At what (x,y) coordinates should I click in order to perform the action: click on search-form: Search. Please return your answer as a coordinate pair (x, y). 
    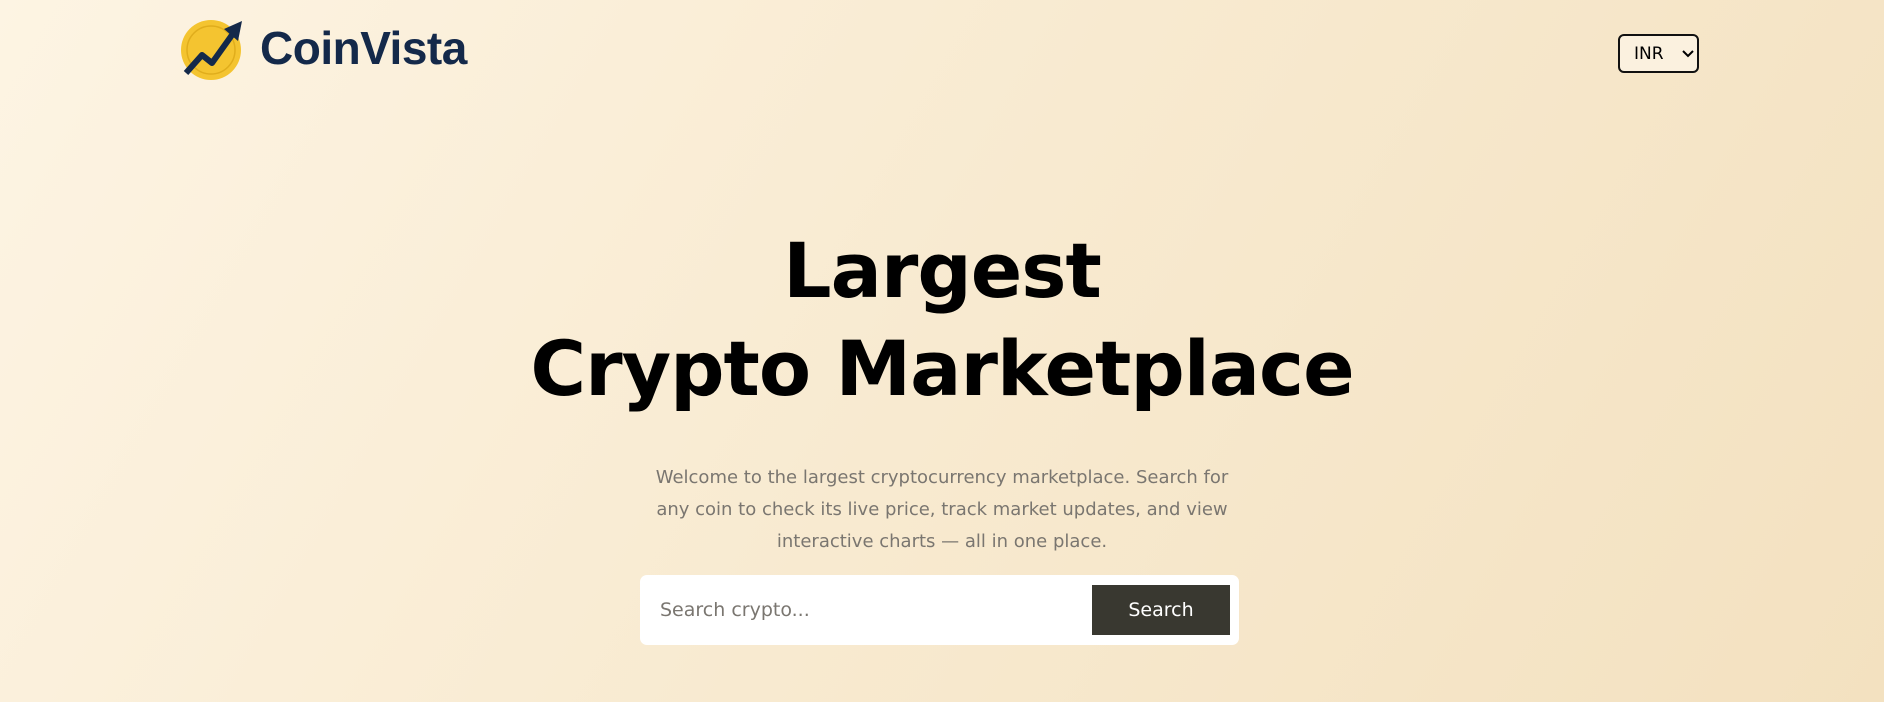
    Looking at the image, I should click on (939, 610).